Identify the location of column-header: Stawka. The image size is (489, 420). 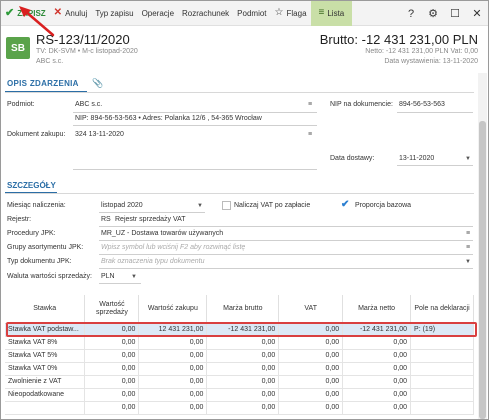
(45, 309).